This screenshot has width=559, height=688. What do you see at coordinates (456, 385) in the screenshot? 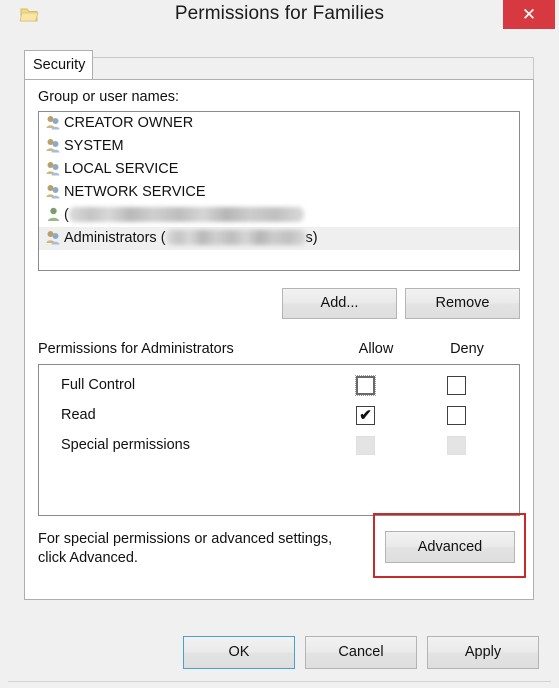
I see `checkbox-deny-full-control` at bounding box center [456, 385].